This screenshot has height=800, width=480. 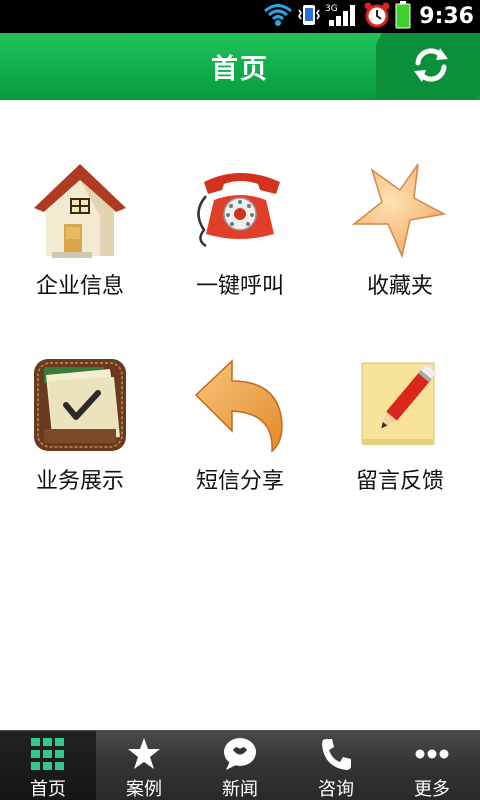 What do you see at coordinates (400, 405) in the screenshot?
I see `note-pencil-icon` at bounding box center [400, 405].